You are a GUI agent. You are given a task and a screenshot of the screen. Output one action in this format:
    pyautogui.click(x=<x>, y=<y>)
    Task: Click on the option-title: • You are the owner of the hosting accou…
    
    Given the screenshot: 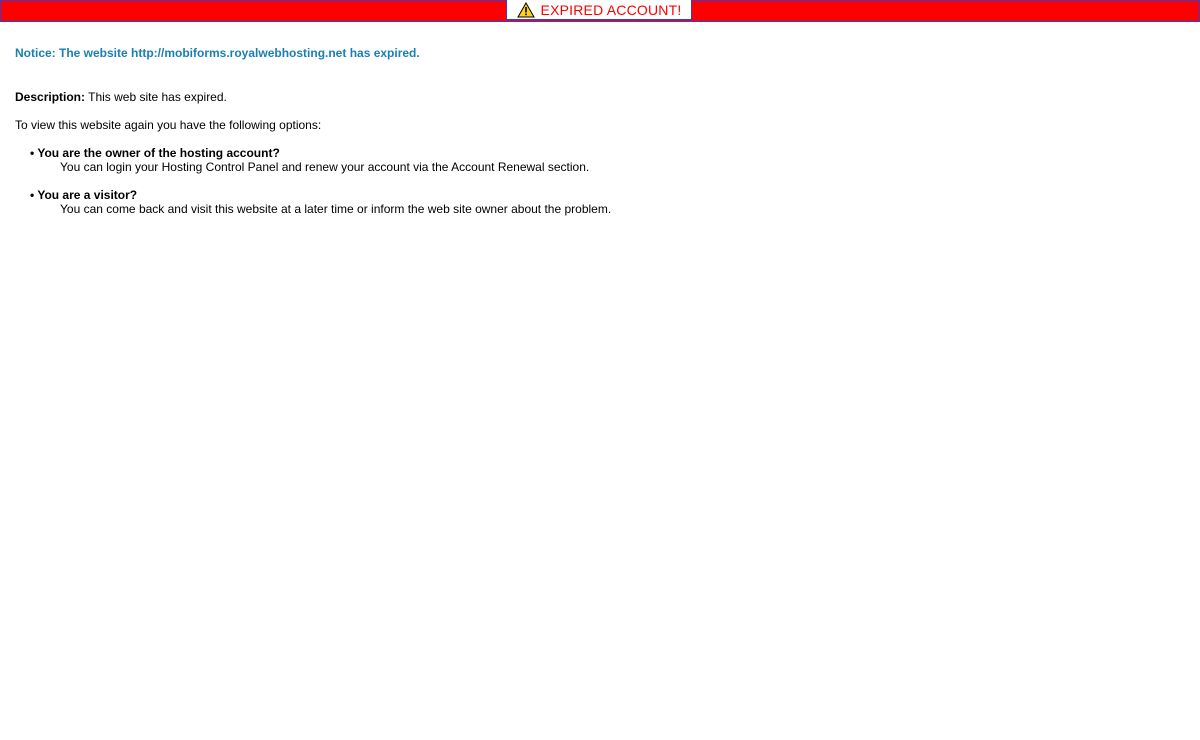 What is the action you would take?
    pyautogui.click(x=607, y=153)
    